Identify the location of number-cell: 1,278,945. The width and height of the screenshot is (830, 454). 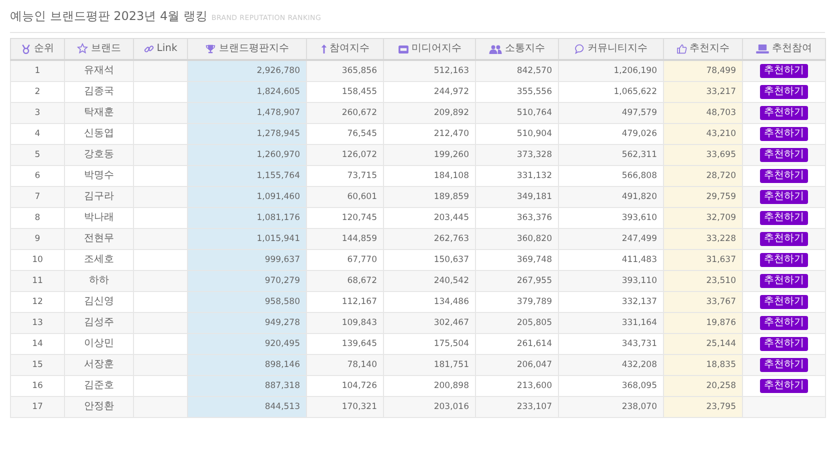
(278, 133).